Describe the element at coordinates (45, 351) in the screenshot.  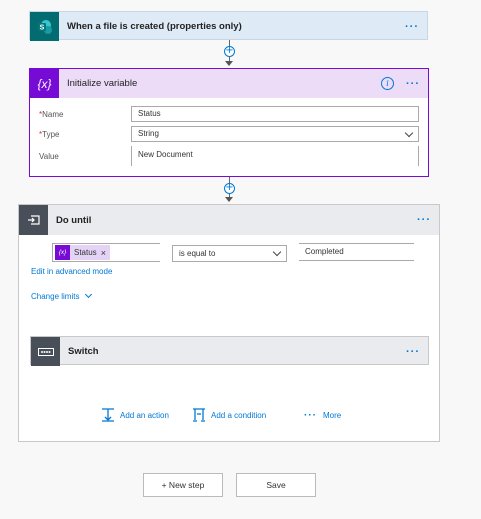
I see `switch-icon` at that location.